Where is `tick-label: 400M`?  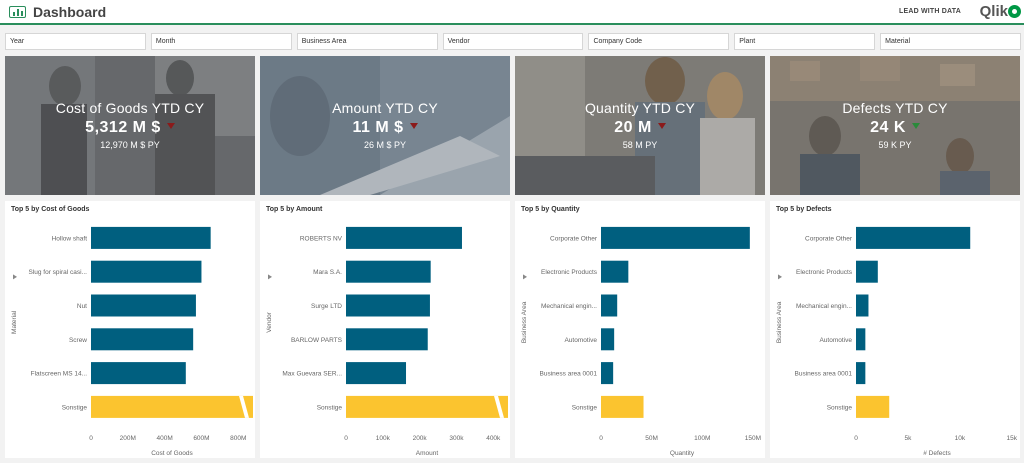 tick-label: 400M is located at coordinates (165, 438).